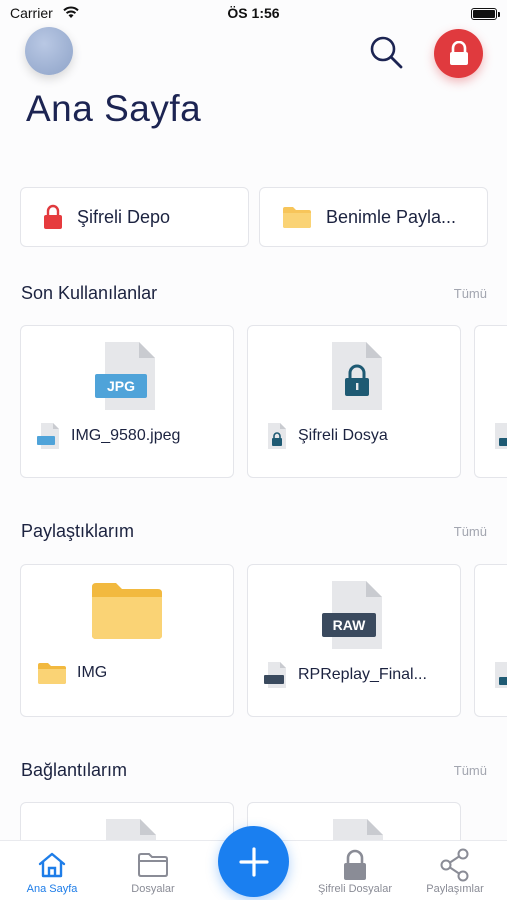  Describe the element at coordinates (455, 865) in the screenshot. I see `share-icon` at that location.